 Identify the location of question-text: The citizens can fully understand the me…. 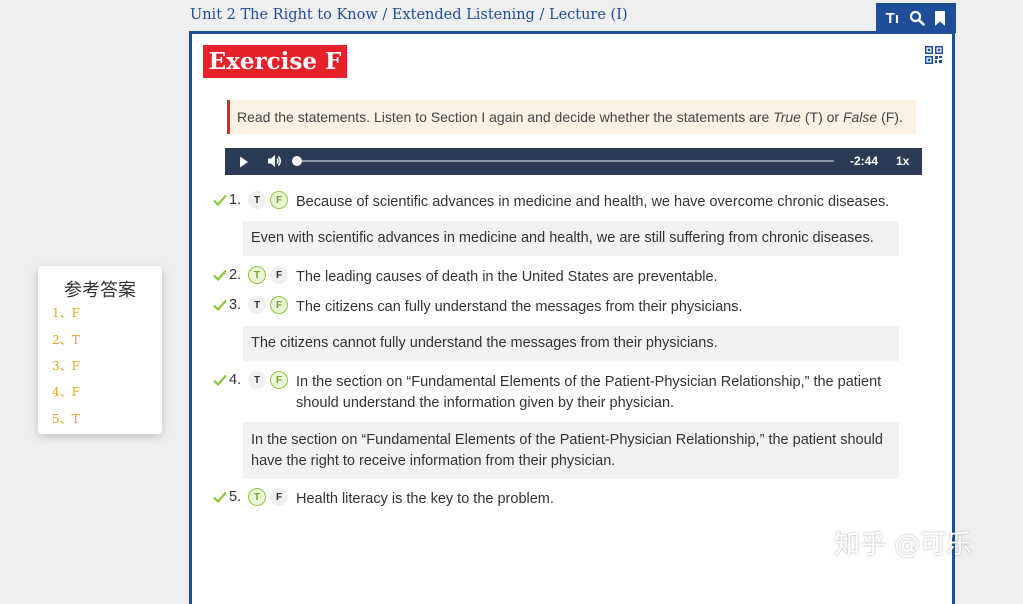
(519, 307).